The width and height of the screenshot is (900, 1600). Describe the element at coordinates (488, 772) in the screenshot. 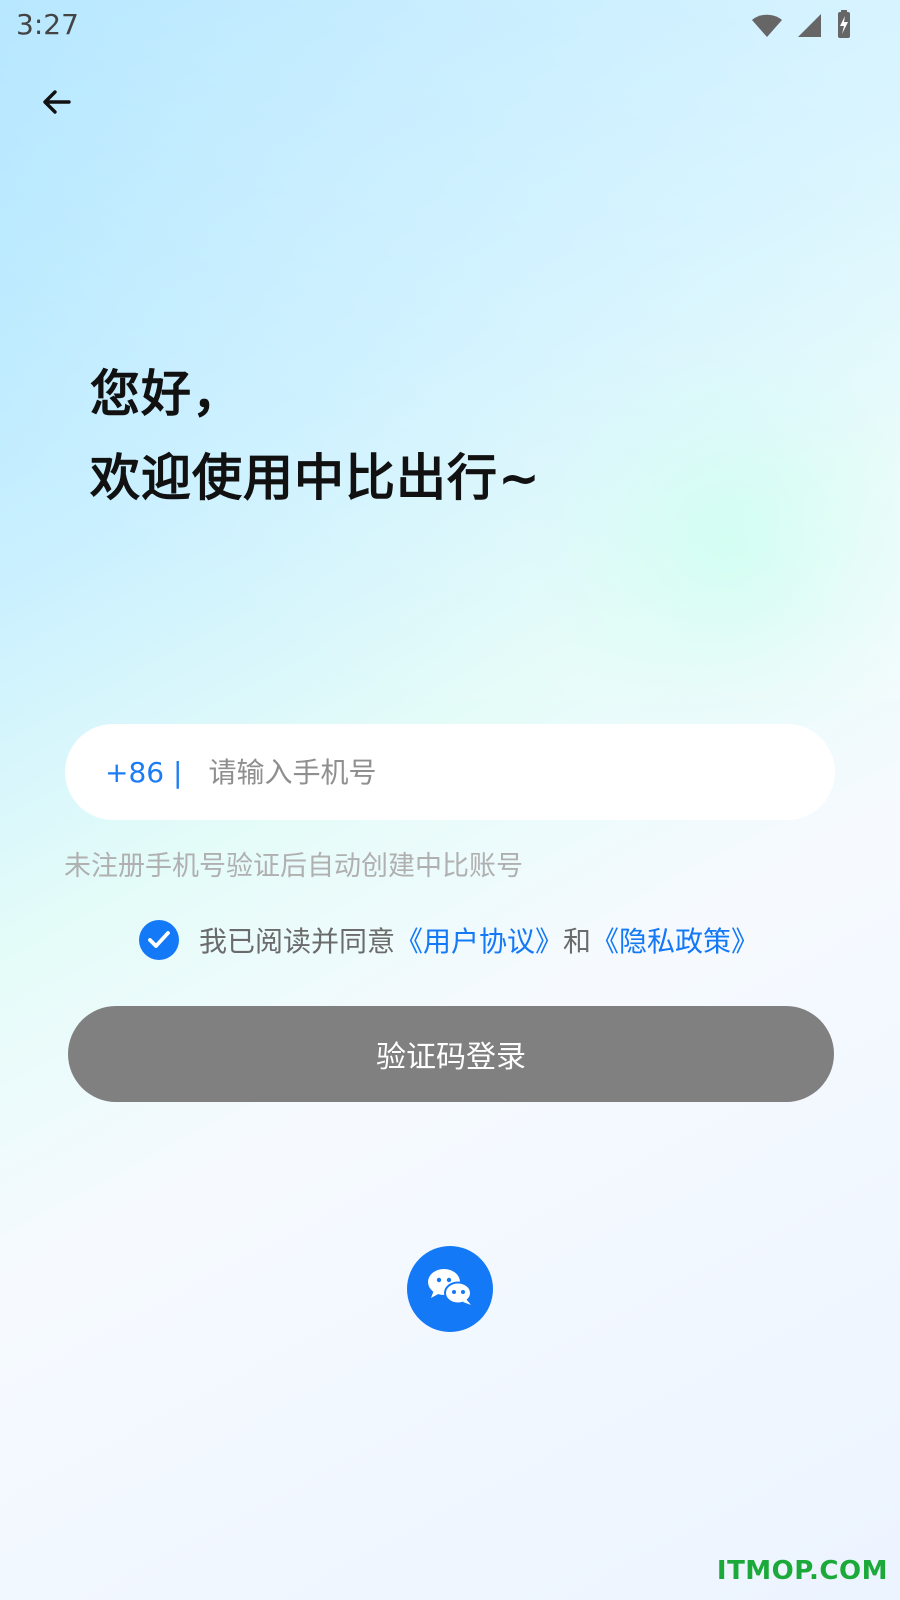

I see `phone-input` at that location.